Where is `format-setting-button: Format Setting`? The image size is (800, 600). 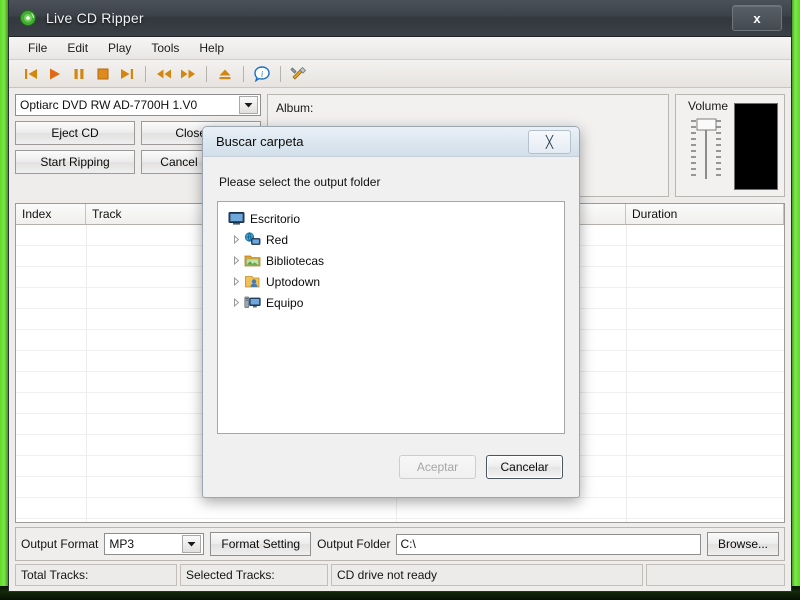 format-setting-button: Format Setting is located at coordinates (261, 544).